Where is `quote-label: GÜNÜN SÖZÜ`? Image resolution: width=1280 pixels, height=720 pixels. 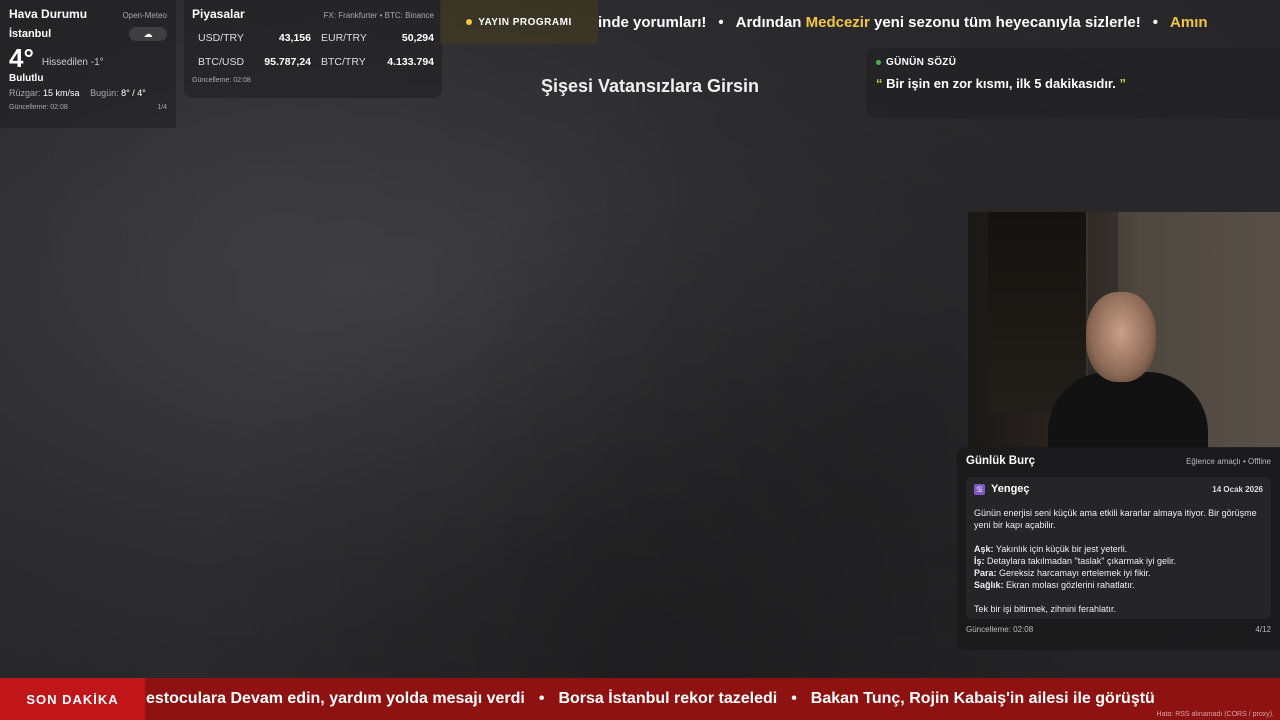 quote-label: GÜNÜN SÖZÜ is located at coordinates (921, 62).